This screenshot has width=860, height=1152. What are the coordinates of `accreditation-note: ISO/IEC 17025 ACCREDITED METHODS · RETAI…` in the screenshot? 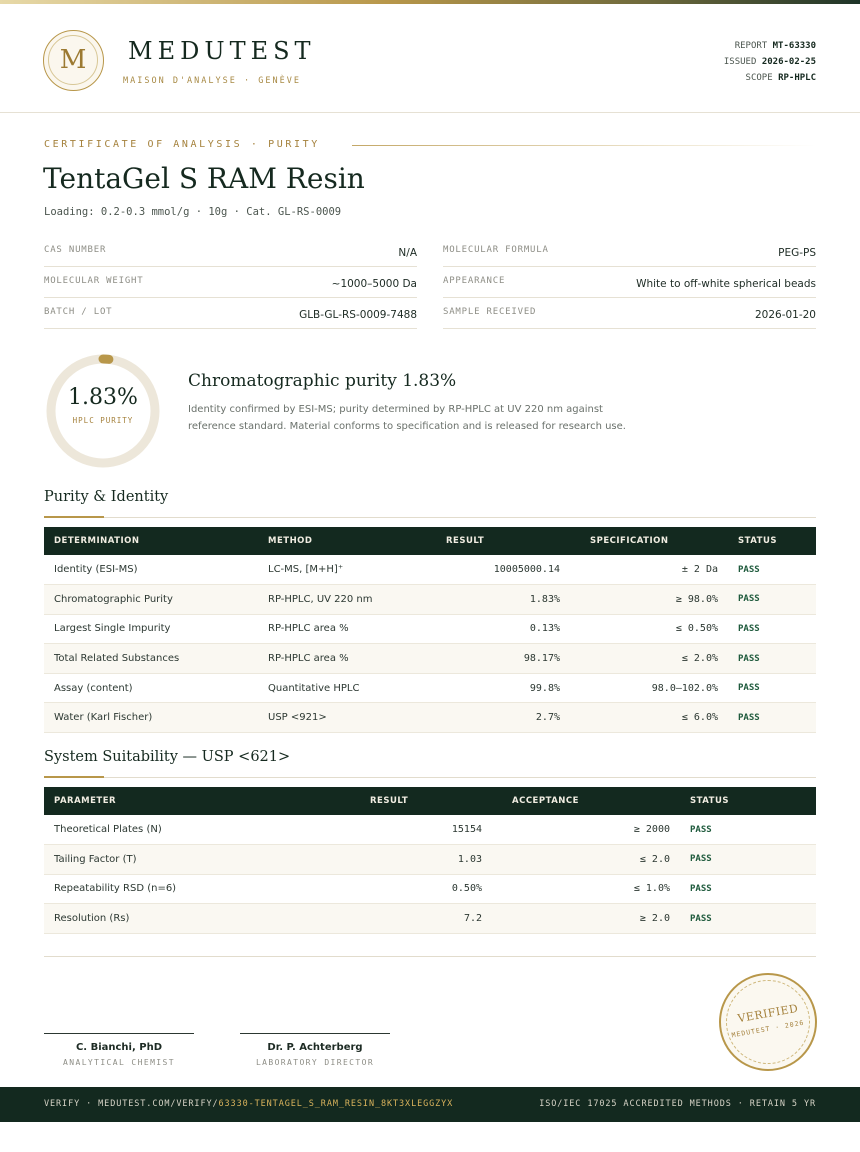 It's located at (677, 1104).